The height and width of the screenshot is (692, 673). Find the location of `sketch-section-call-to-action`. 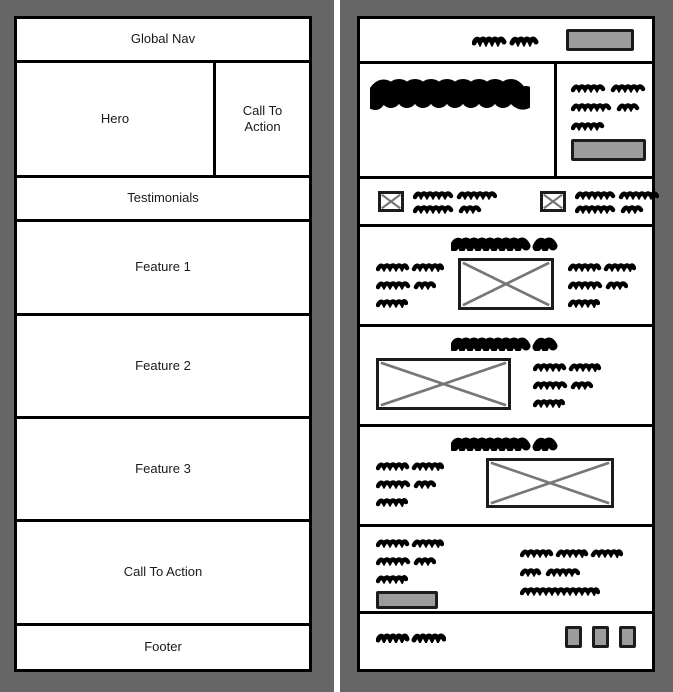

sketch-section-call-to-action is located at coordinates (506, 570).